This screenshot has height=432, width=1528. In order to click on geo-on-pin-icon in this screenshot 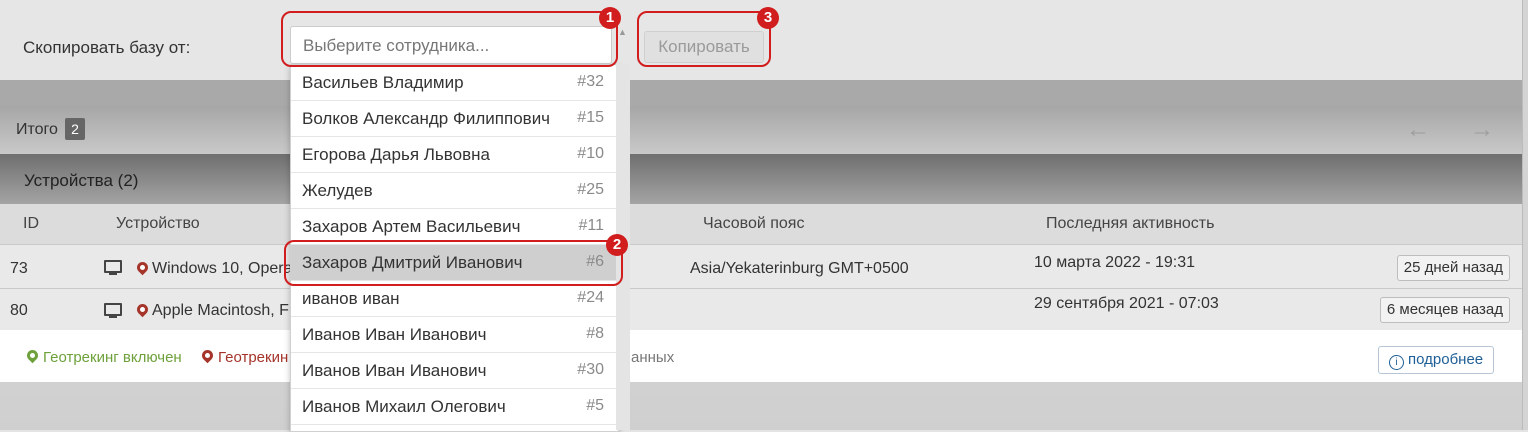, I will do `click(32, 355)`.